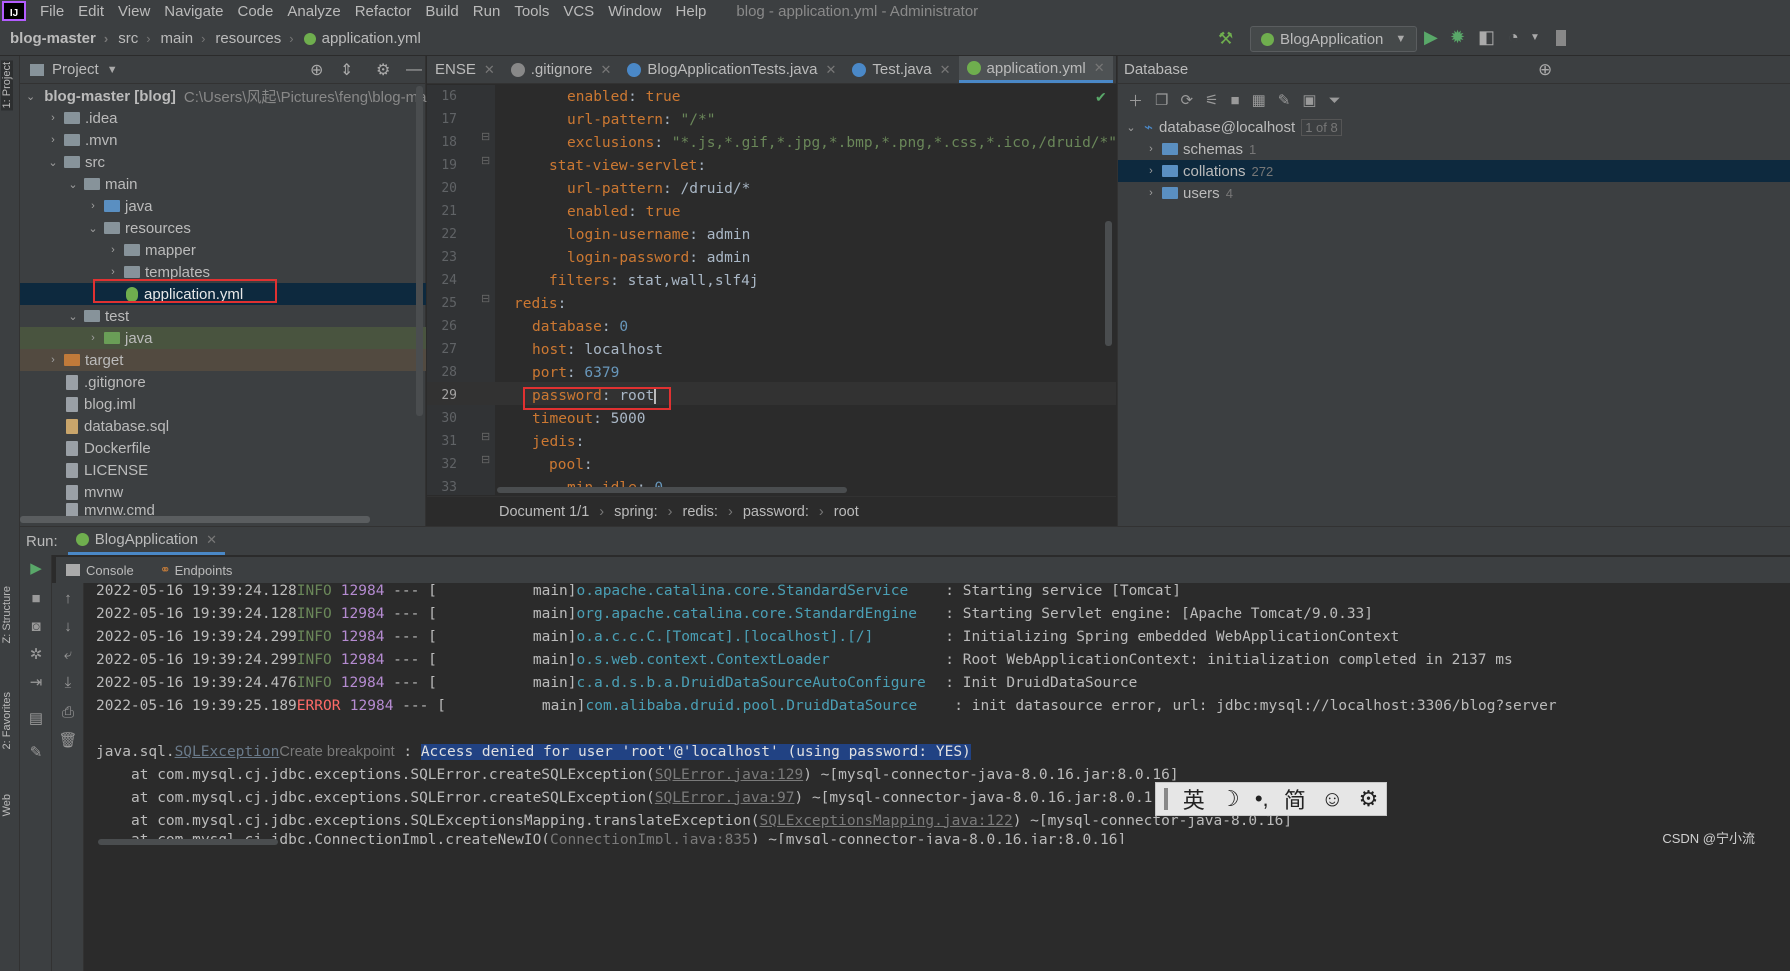 This screenshot has width=1790, height=971. I want to click on tab-test-java: Test.java ✕, so click(901, 69).